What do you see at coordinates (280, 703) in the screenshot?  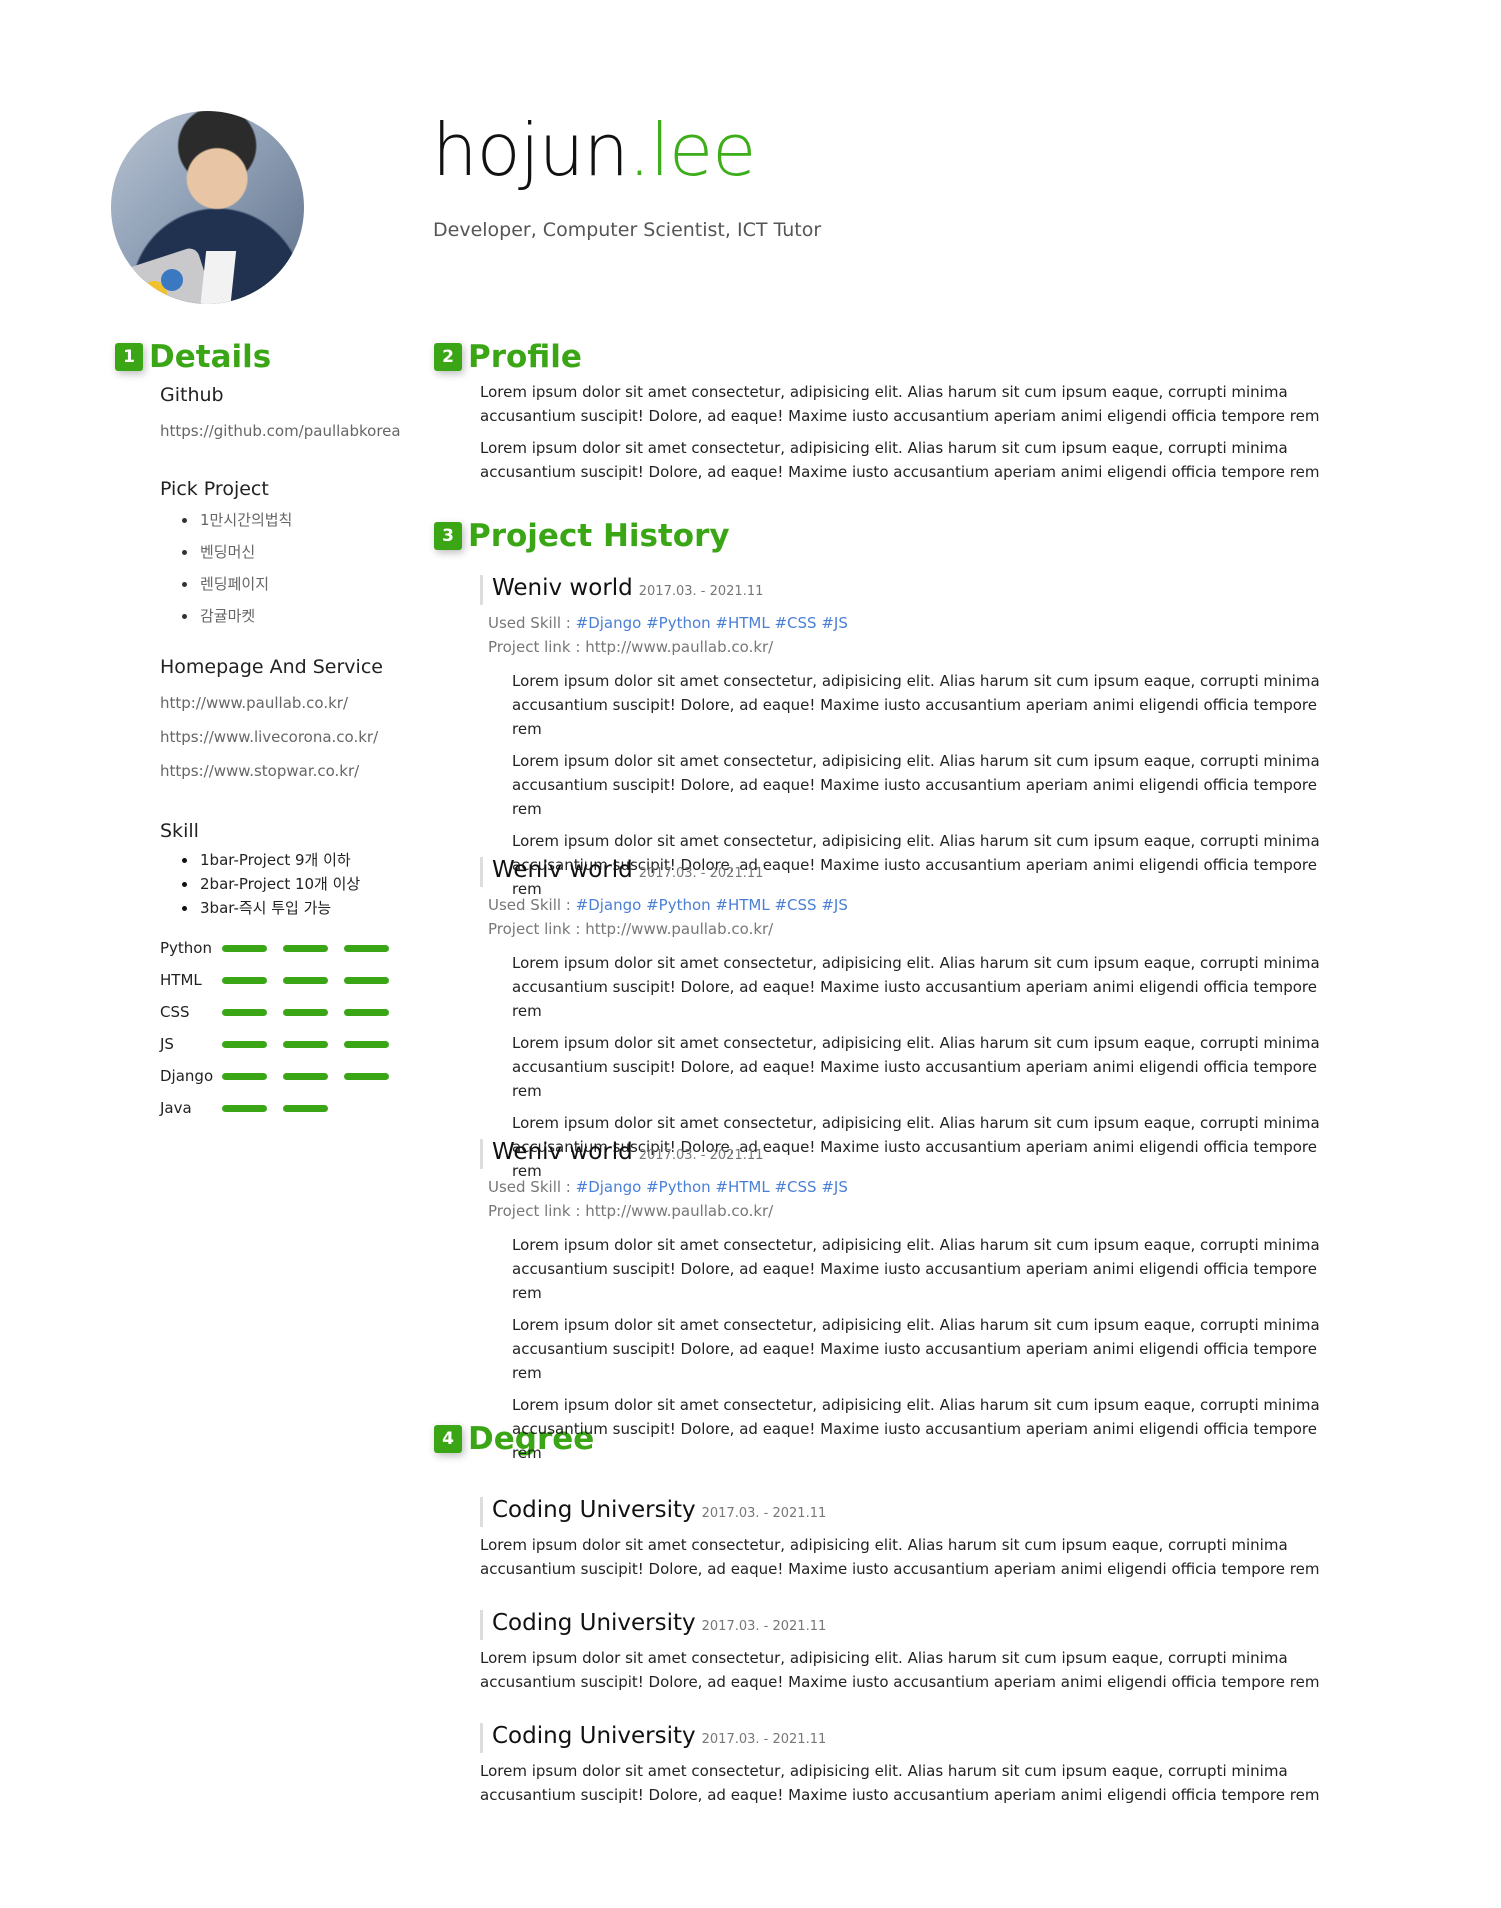 I see `homepage-link: http://www.paullab.co.kr/` at bounding box center [280, 703].